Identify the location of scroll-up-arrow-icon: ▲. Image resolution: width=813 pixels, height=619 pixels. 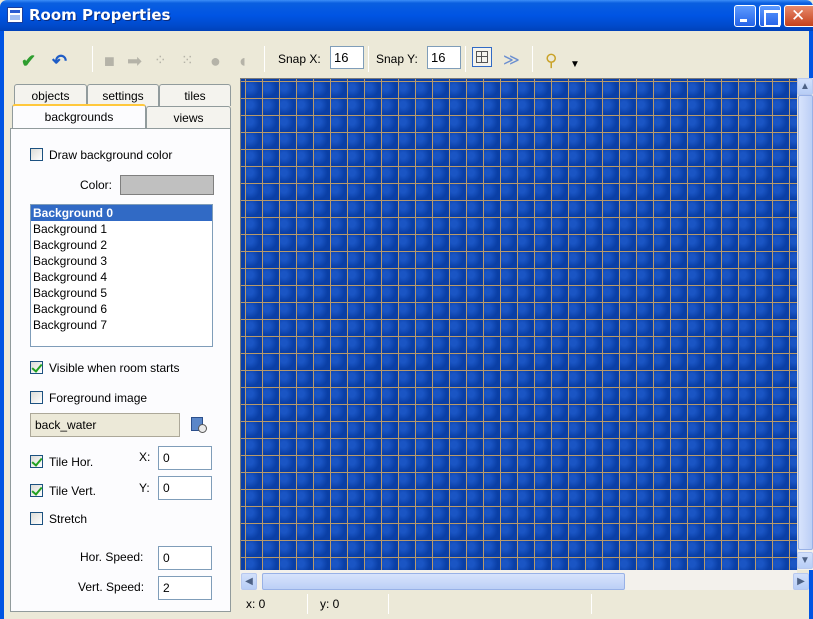
(805, 86).